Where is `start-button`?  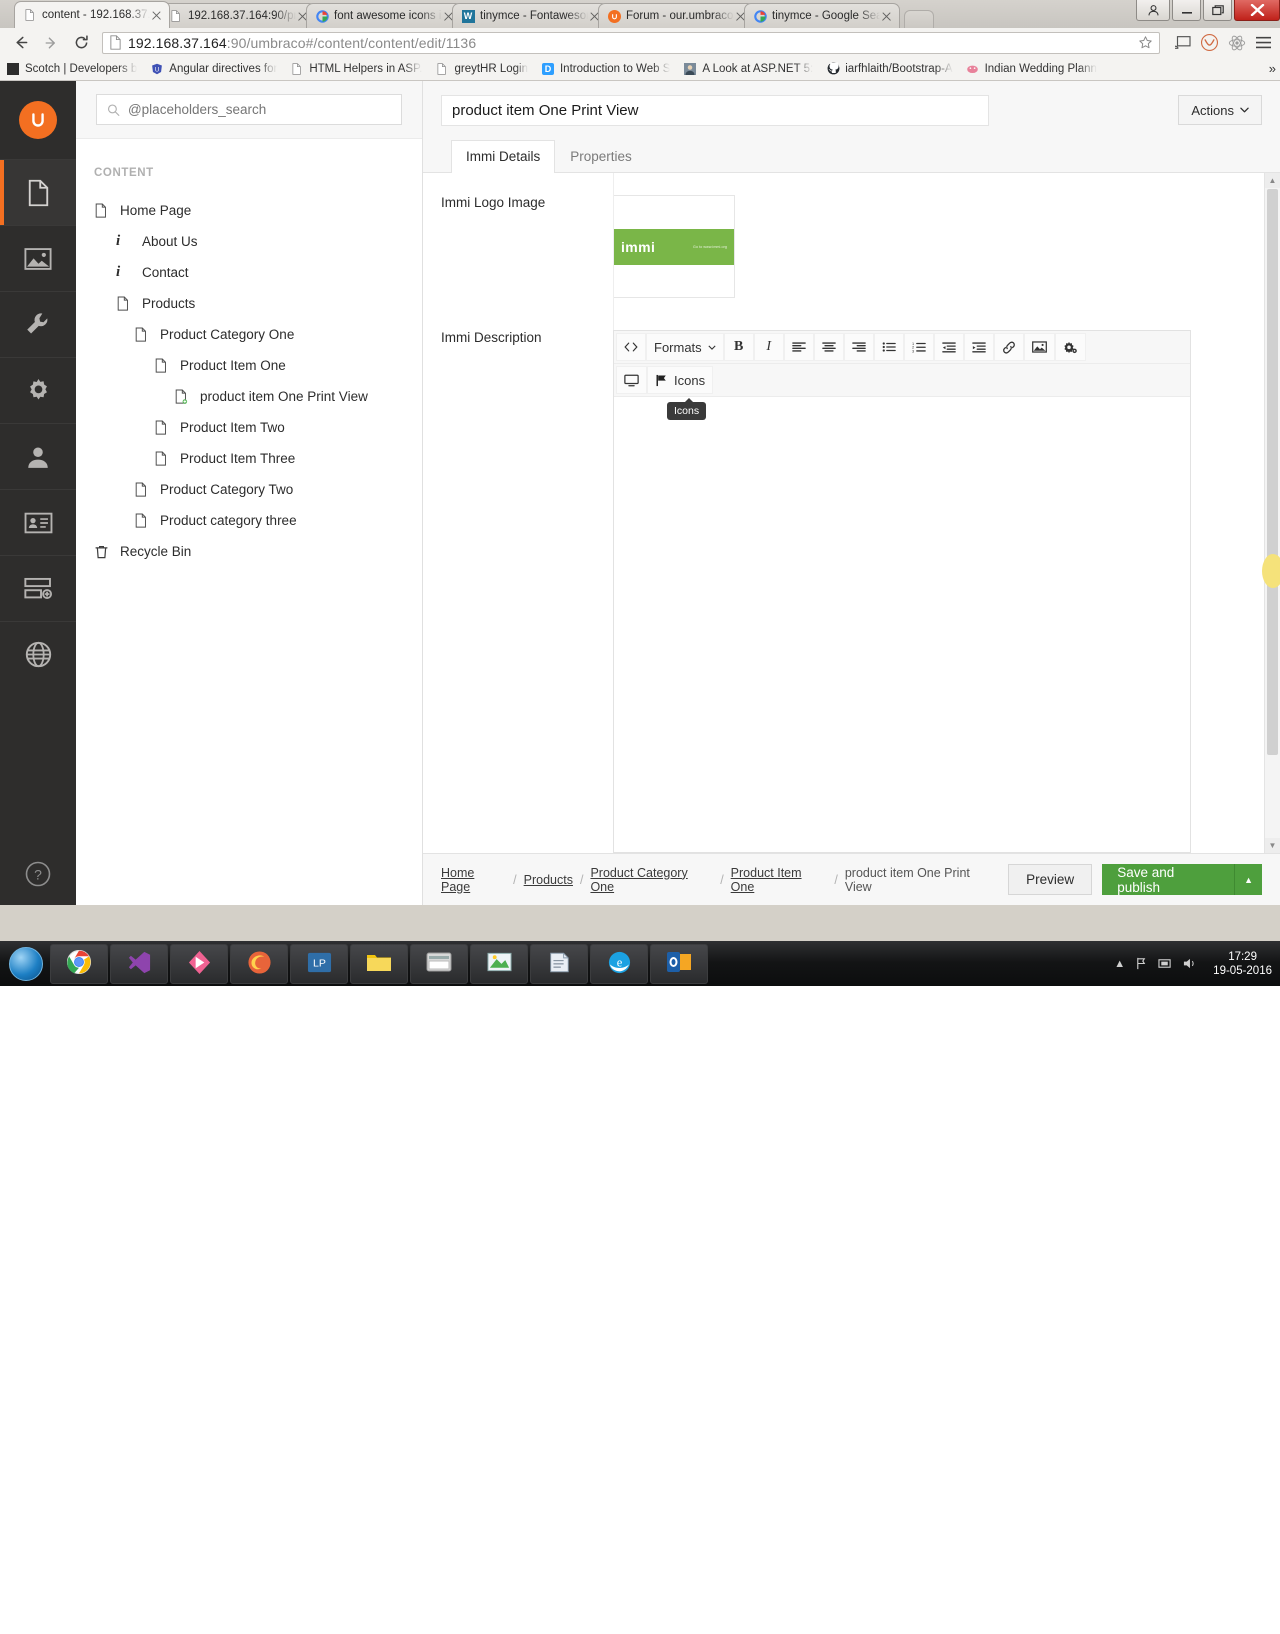 start-button is located at coordinates (26, 964).